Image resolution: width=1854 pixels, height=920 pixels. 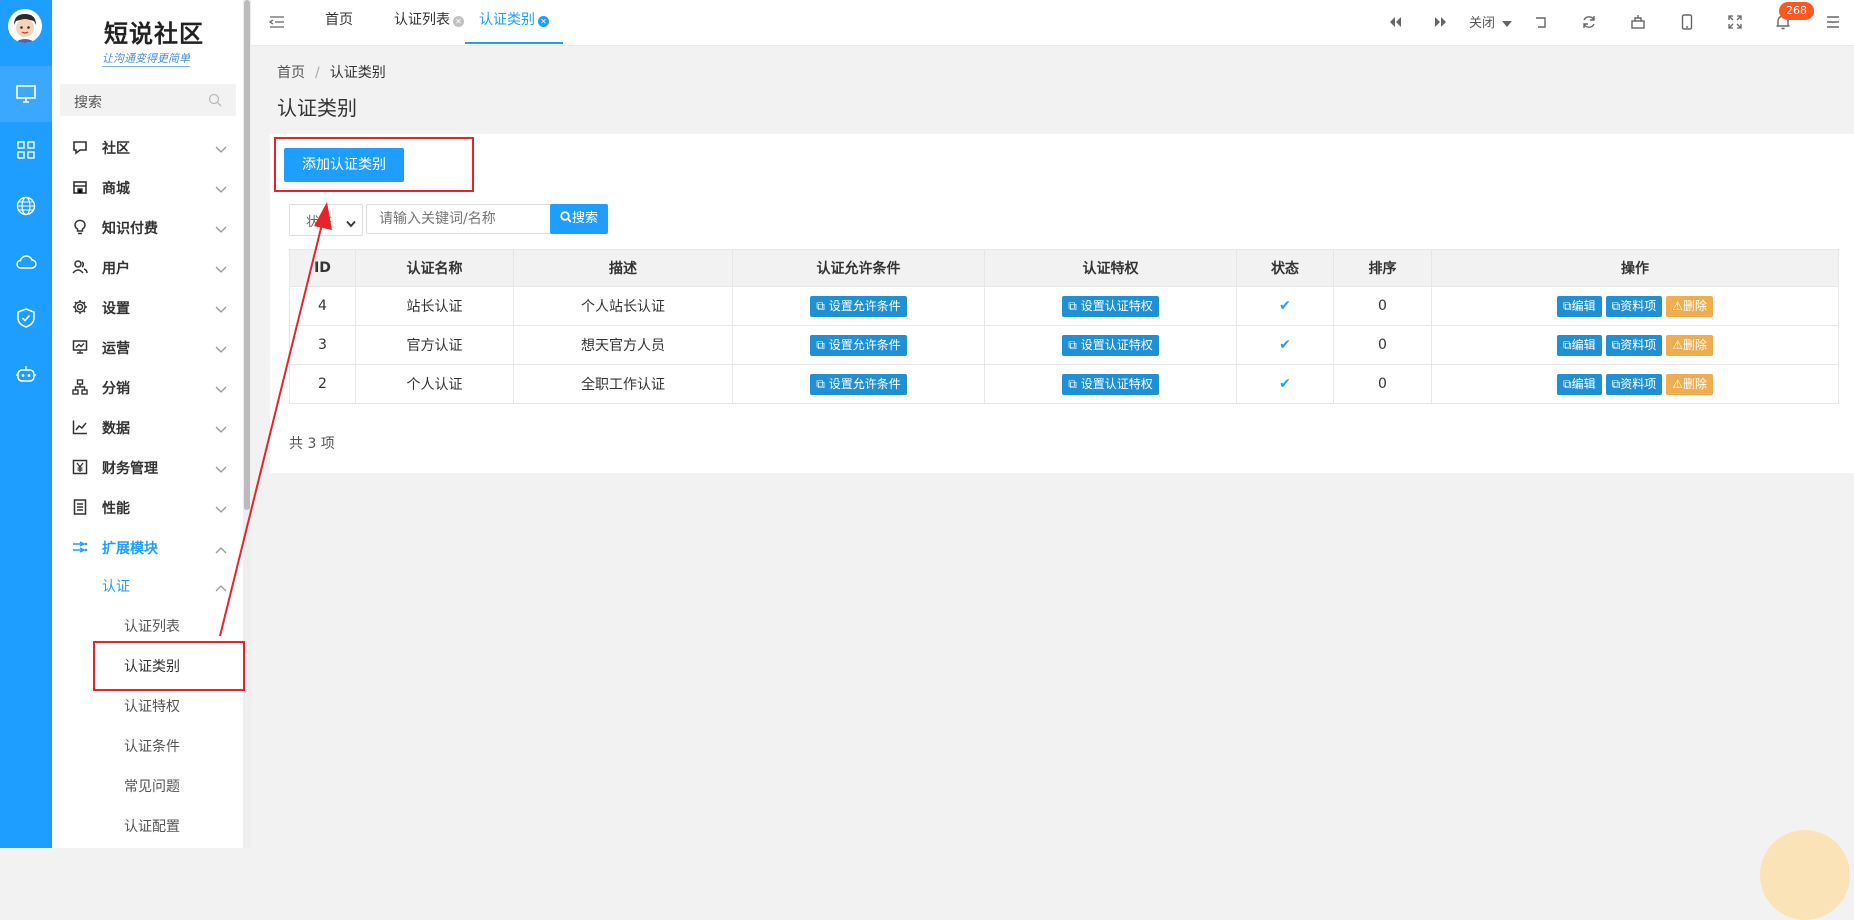 I want to click on tab-auth-category: 认证类别 ✕, so click(x=514, y=22).